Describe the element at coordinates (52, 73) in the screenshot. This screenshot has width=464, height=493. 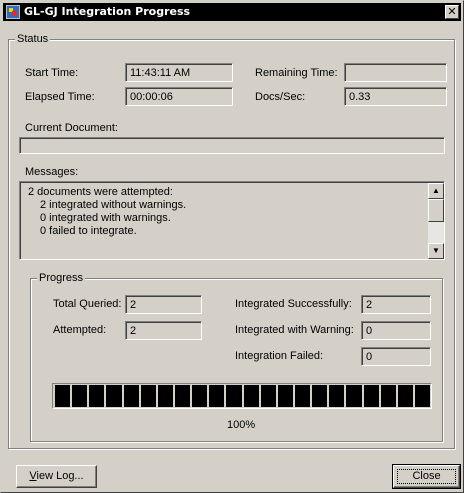
I see `start-time-label: Start Time:` at that location.